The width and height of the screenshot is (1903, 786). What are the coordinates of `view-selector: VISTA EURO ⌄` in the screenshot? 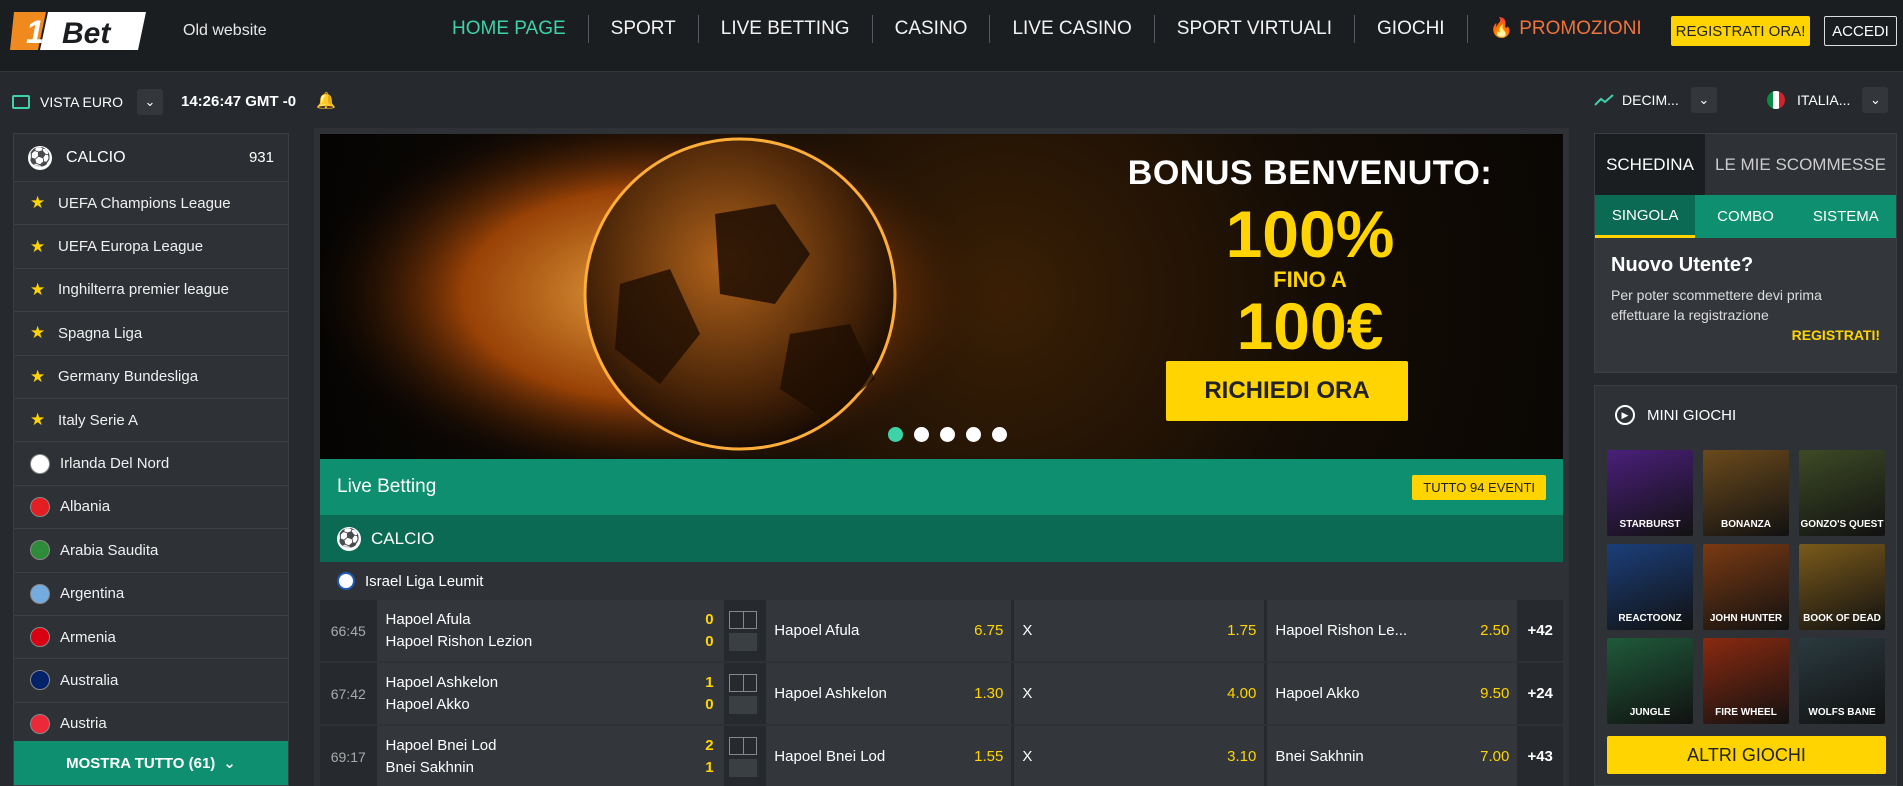 It's located at (87, 102).